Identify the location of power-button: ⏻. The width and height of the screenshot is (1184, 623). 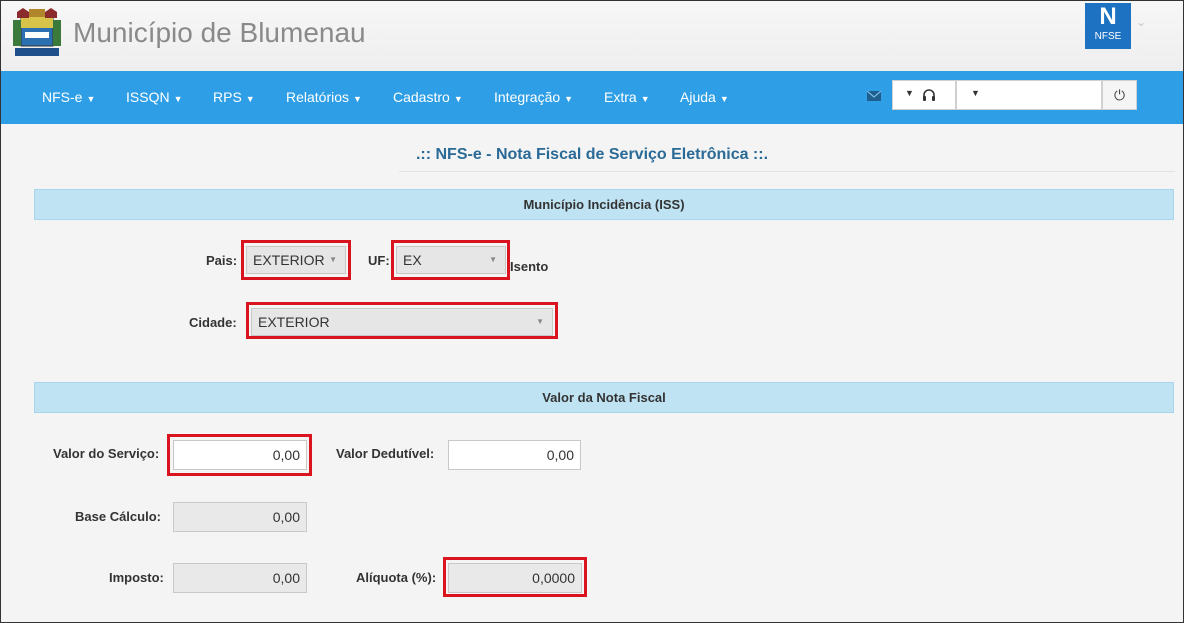
(1119, 95).